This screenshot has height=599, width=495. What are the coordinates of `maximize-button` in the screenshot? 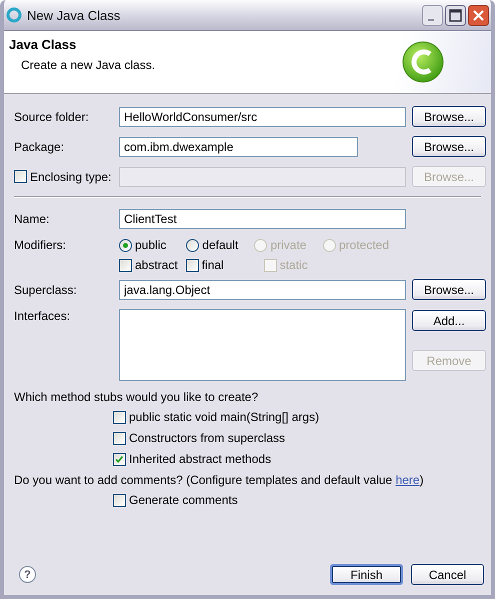 It's located at (455, 15).